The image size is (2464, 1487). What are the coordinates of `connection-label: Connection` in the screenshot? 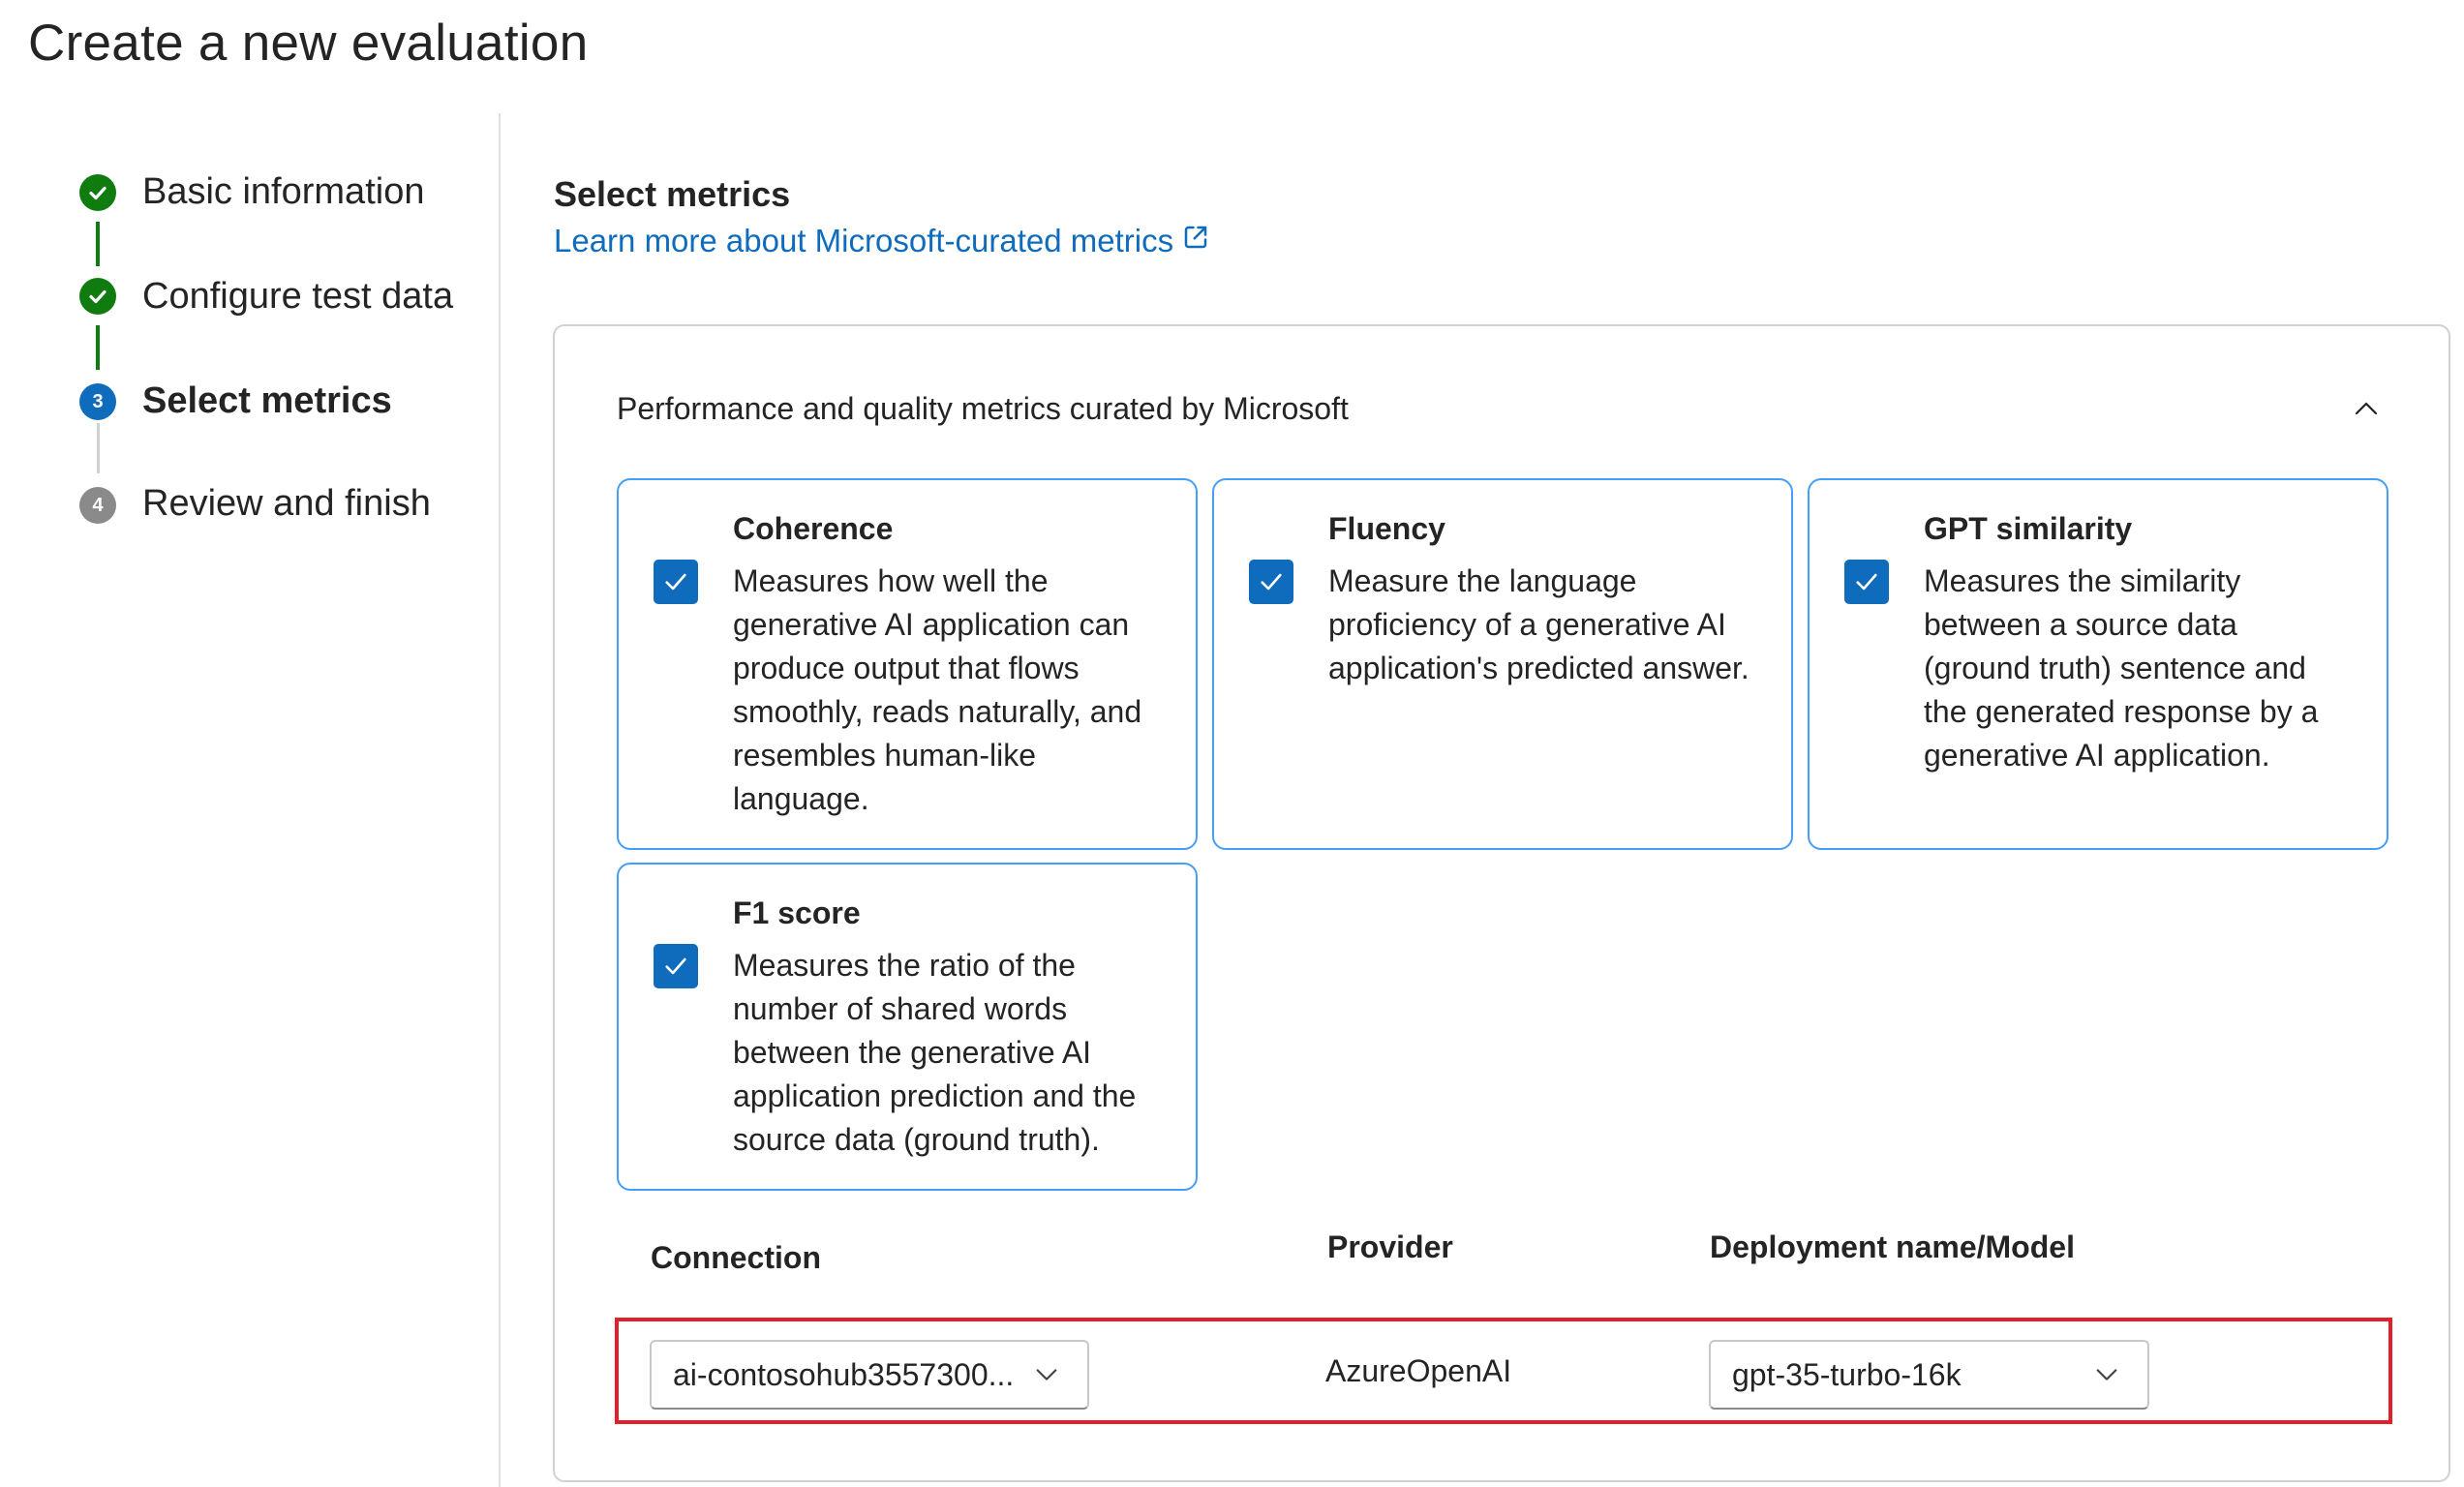 It's located at (736, 1258).